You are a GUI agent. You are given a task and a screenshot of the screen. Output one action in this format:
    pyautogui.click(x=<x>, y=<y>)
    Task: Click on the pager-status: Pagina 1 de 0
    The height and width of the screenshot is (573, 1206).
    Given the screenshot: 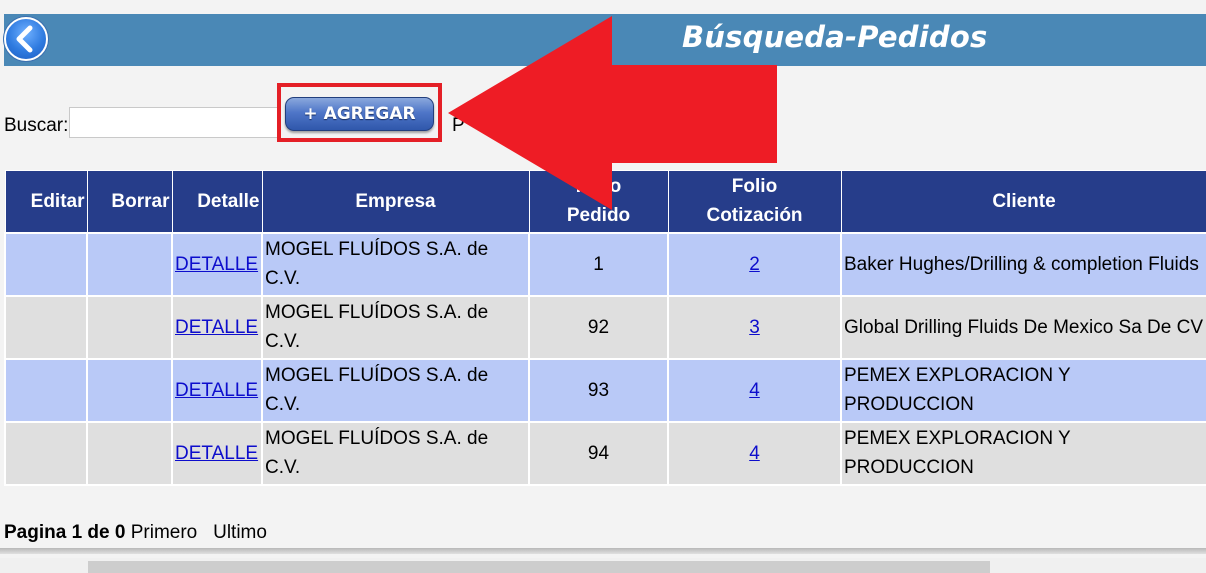 What is the action you would take?
    pyautogui.click(x=65, y=532)
    